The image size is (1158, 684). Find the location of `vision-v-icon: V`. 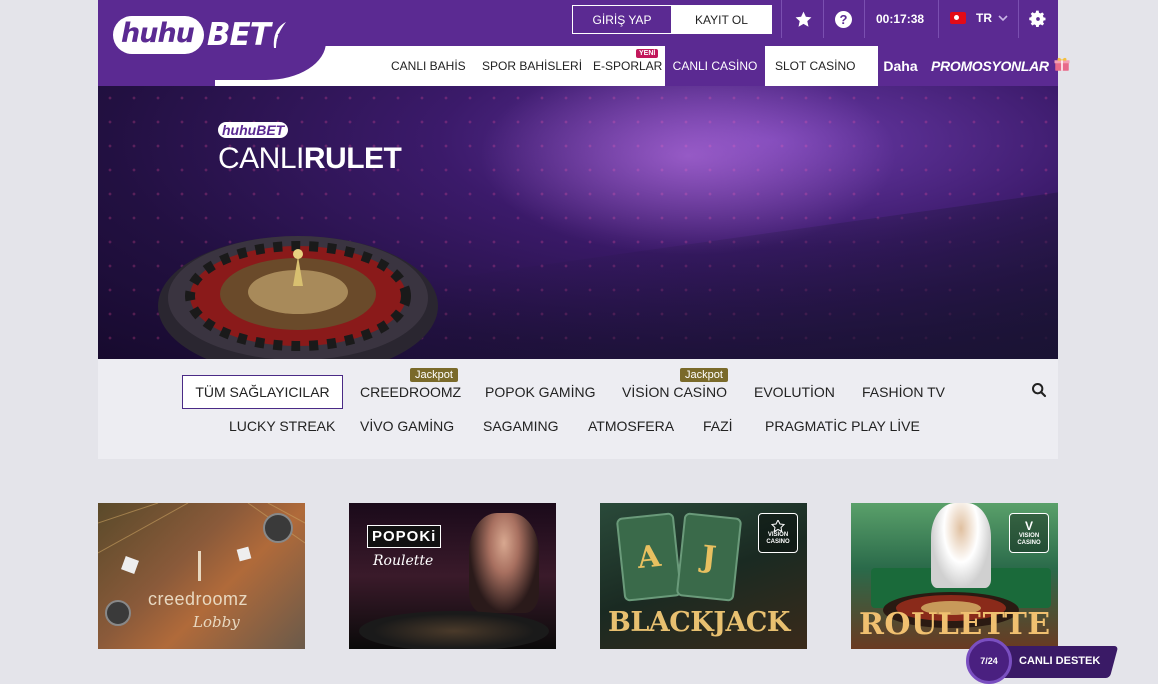

vision-v-icon: V is located at coordinates (1028, 525).